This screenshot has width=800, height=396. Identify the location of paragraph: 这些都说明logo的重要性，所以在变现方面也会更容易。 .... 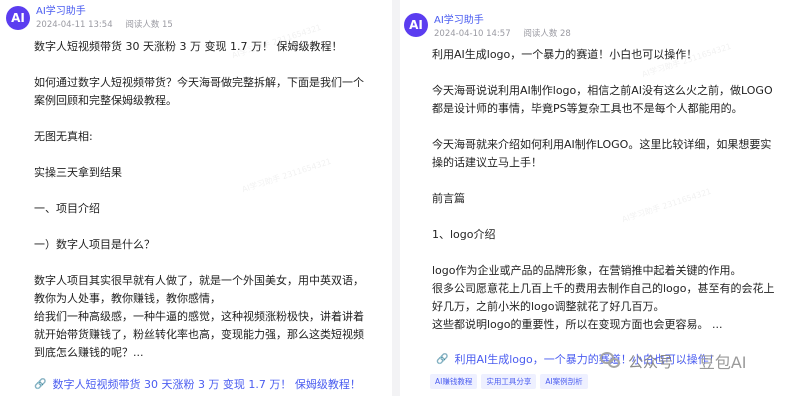
(577, 324).